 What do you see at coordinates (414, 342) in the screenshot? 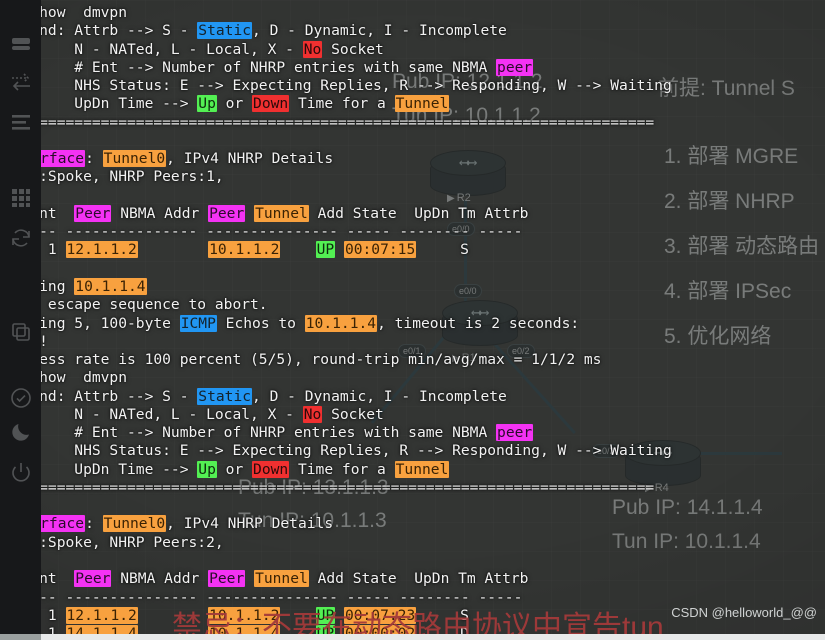
I see `terminal-line: !!!!!` at bounding box center [414, 342].